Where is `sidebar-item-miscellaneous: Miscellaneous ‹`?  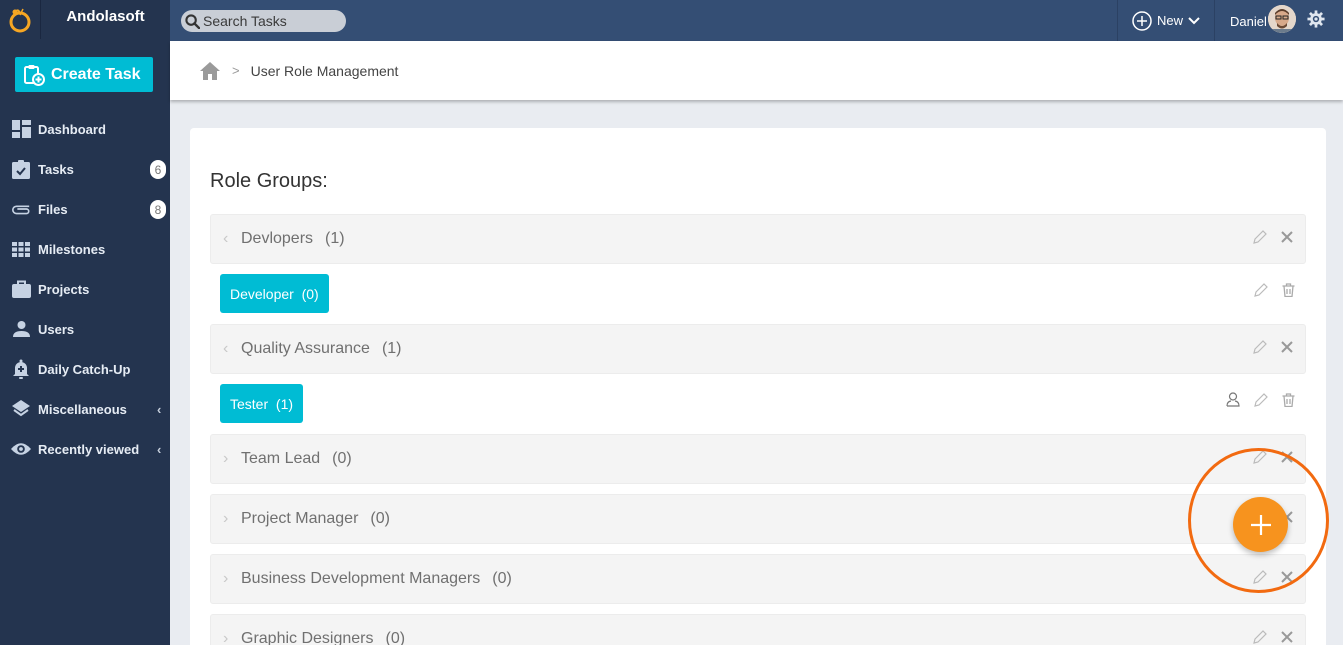 sidebar-item-miscellaneous: Miscellaneous ‹ is located at coordinates (85, 409).